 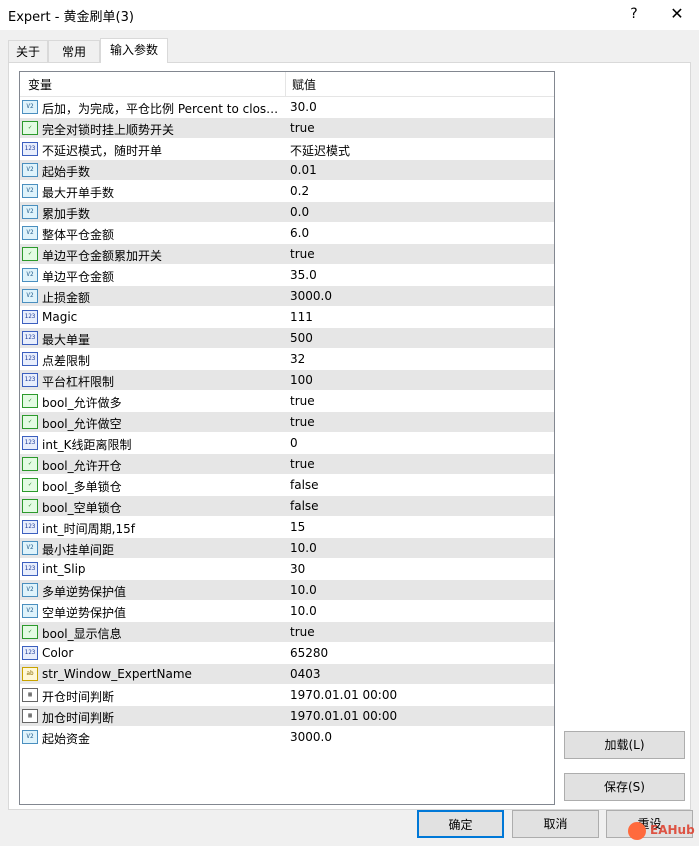 I want to click on table-row: V2 累加手数 0.0, so click(x=287, y=212).